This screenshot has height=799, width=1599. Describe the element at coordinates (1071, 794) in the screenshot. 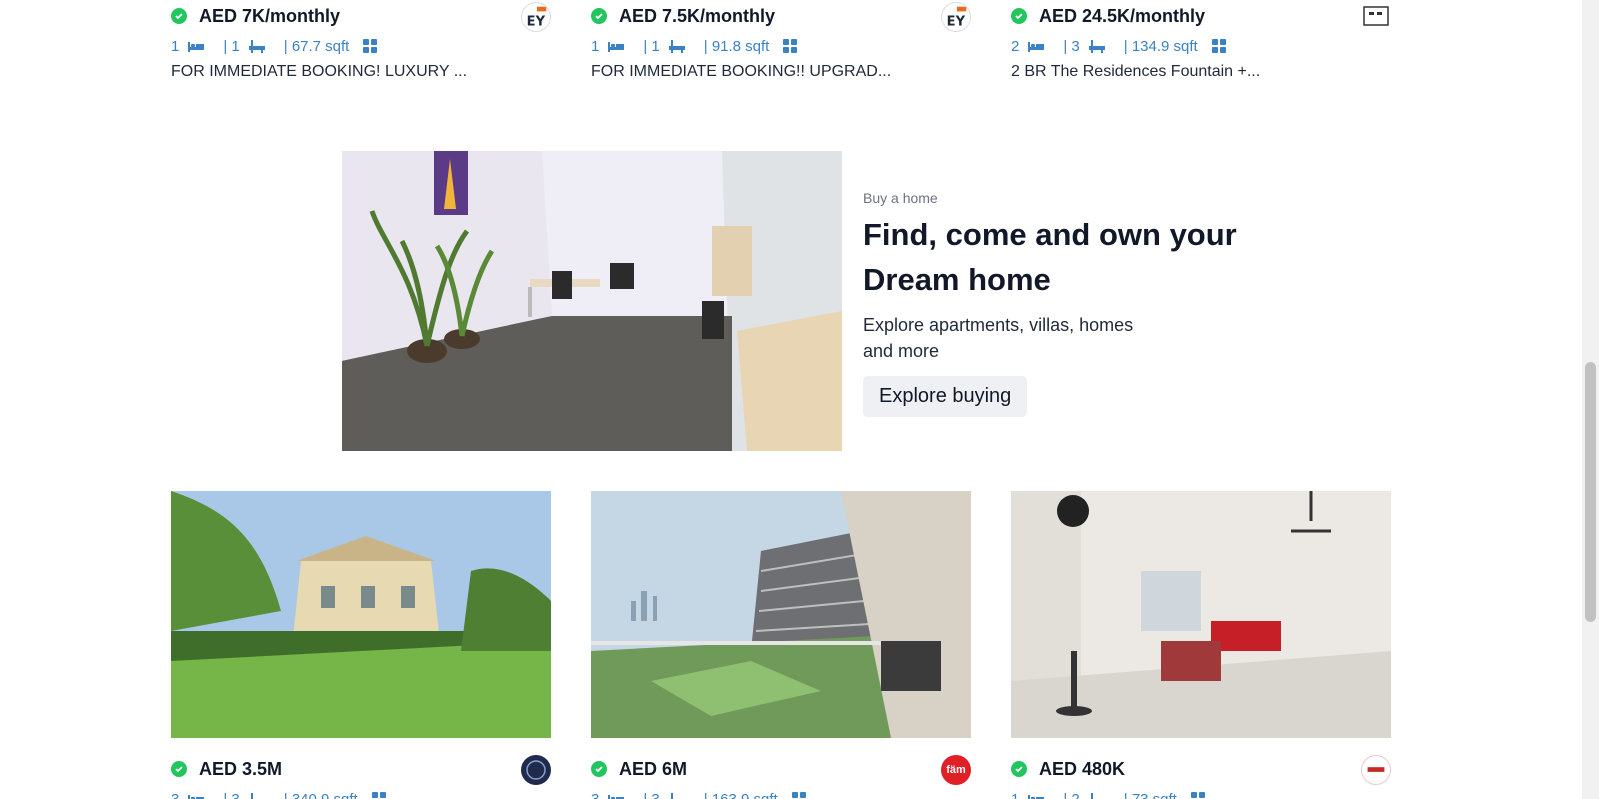

I see `baths-count: | 2` at that location.